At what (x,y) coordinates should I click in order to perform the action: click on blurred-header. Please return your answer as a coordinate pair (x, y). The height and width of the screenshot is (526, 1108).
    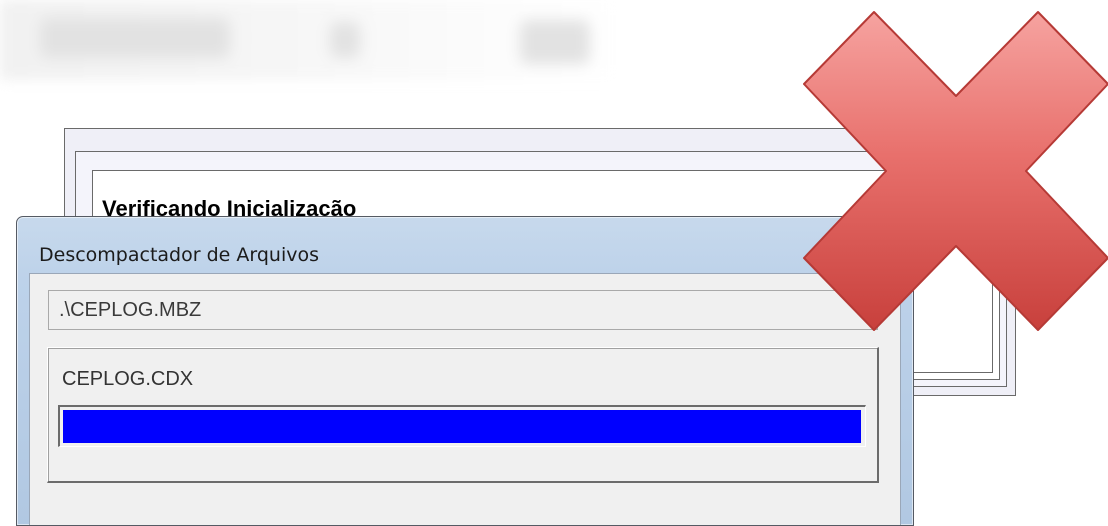
    Looking at the image, I should click on (310, 40).